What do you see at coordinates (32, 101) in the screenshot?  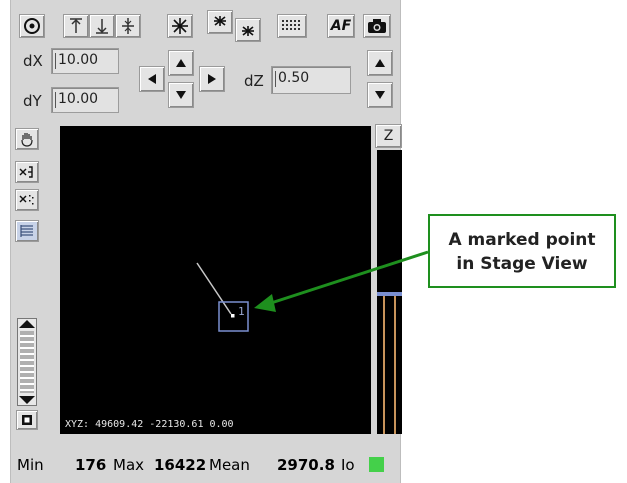 I see `dy-label: dY` at bounding box center [32, 101].